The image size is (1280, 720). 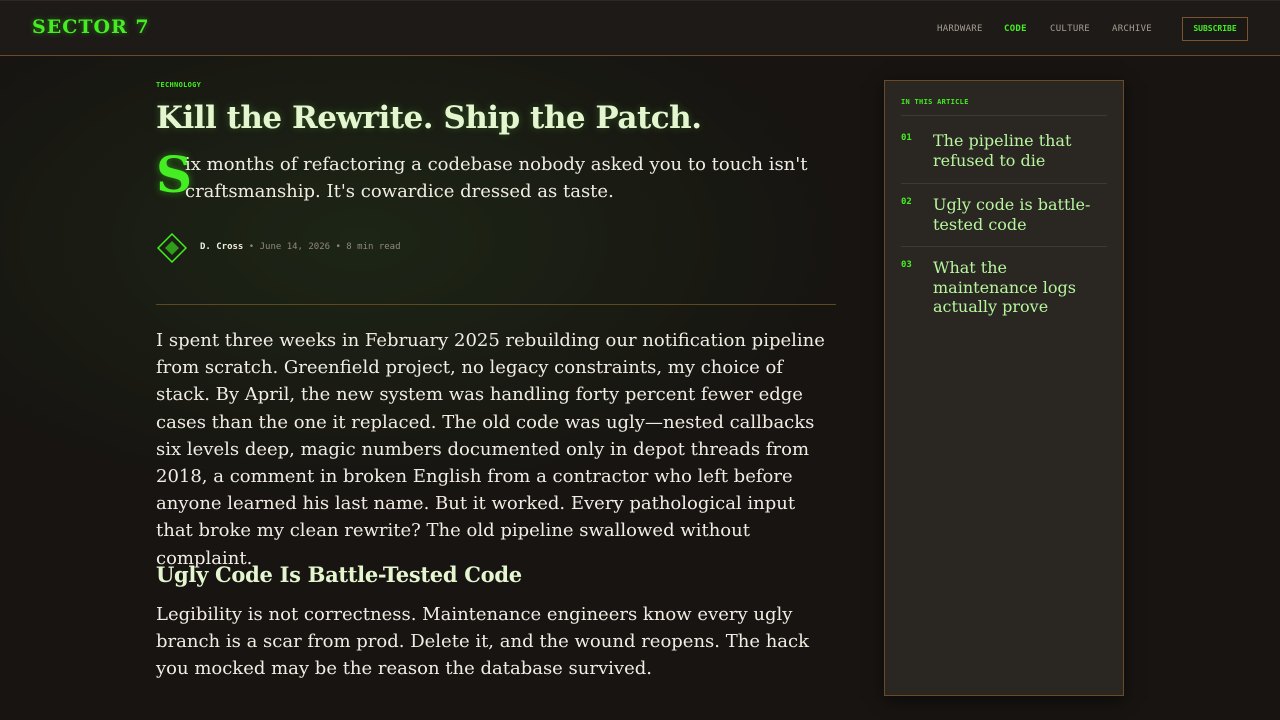 I want to click on subscribe-button: SUBSCRIBE, so click(x=1215, y=29).